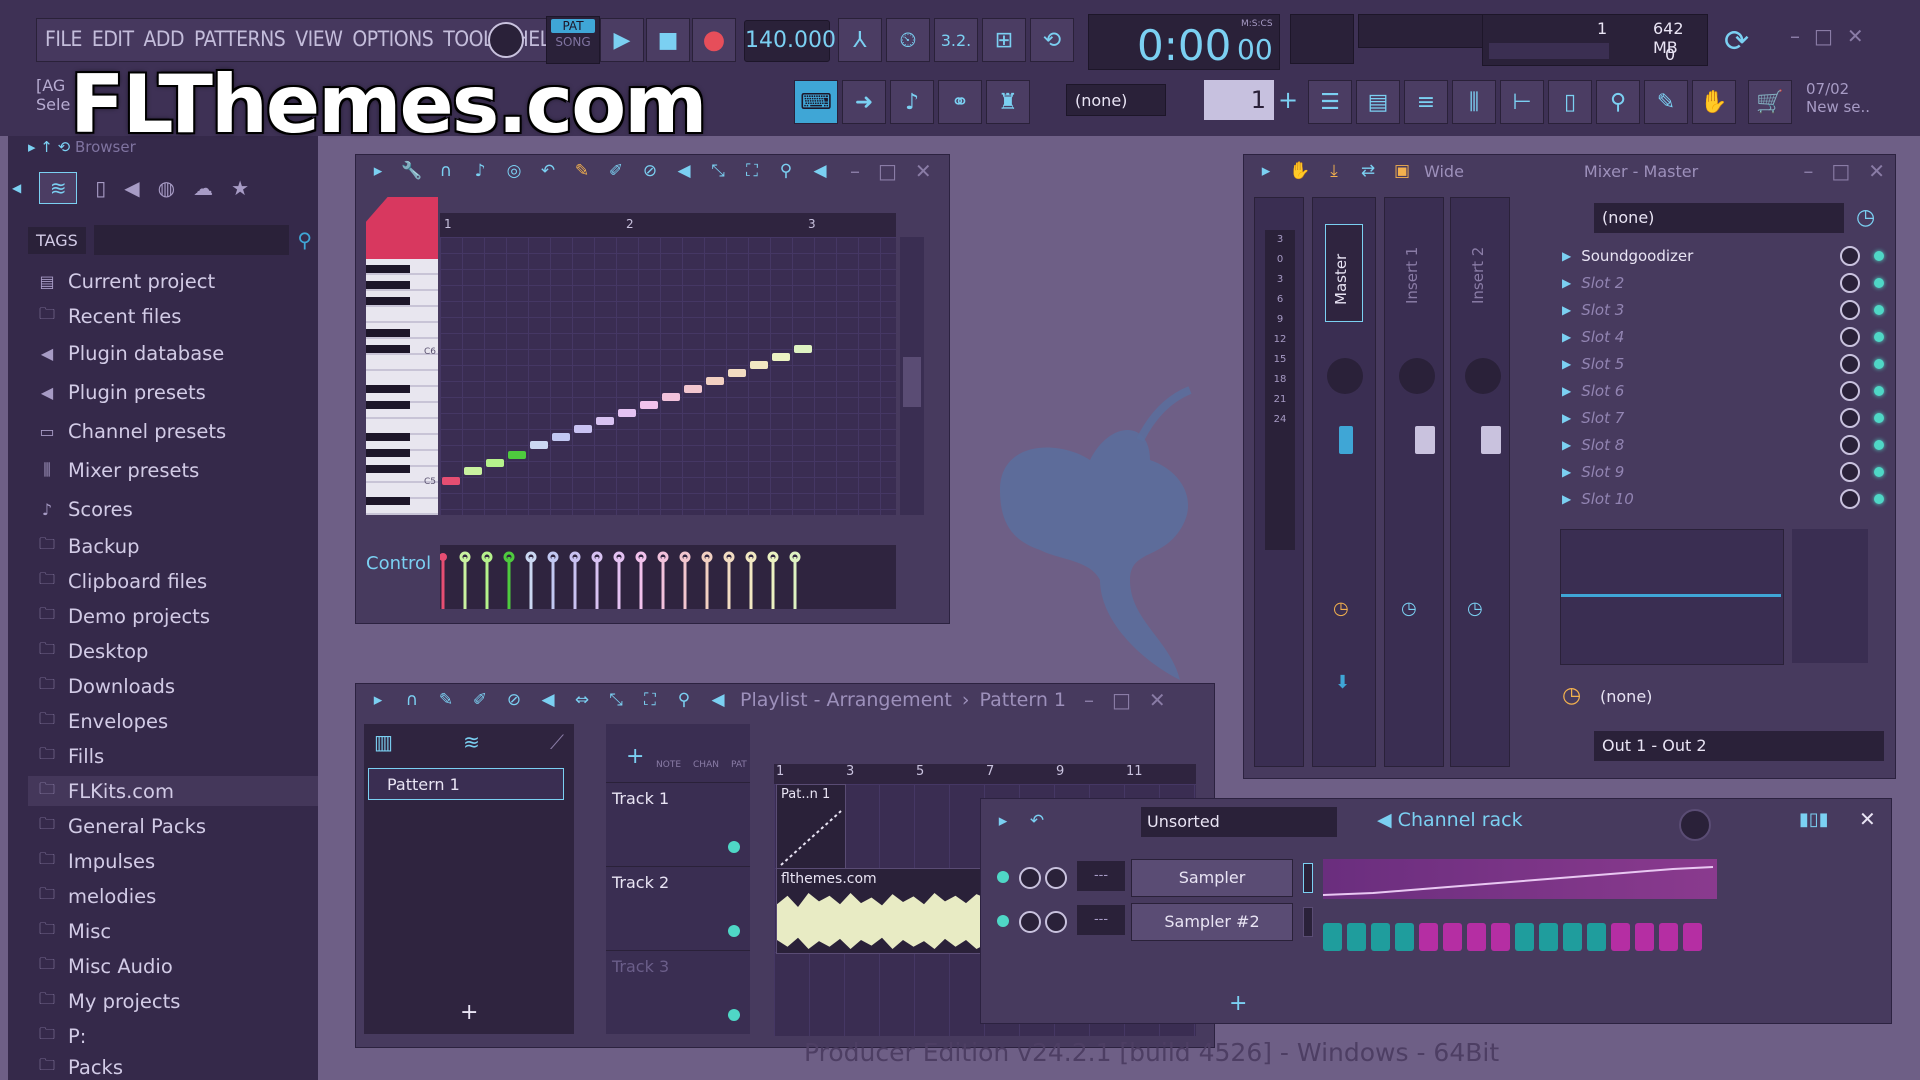 This screenshot has height=1080, width=1920. I want to click on master-volume-knob, so click(506, 40).